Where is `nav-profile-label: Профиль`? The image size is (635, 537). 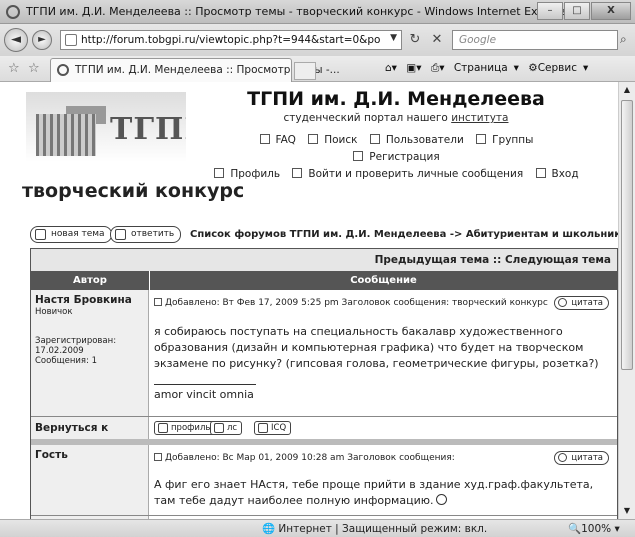
nav-profile-label: Профиль is located at coordinates (255, 174).